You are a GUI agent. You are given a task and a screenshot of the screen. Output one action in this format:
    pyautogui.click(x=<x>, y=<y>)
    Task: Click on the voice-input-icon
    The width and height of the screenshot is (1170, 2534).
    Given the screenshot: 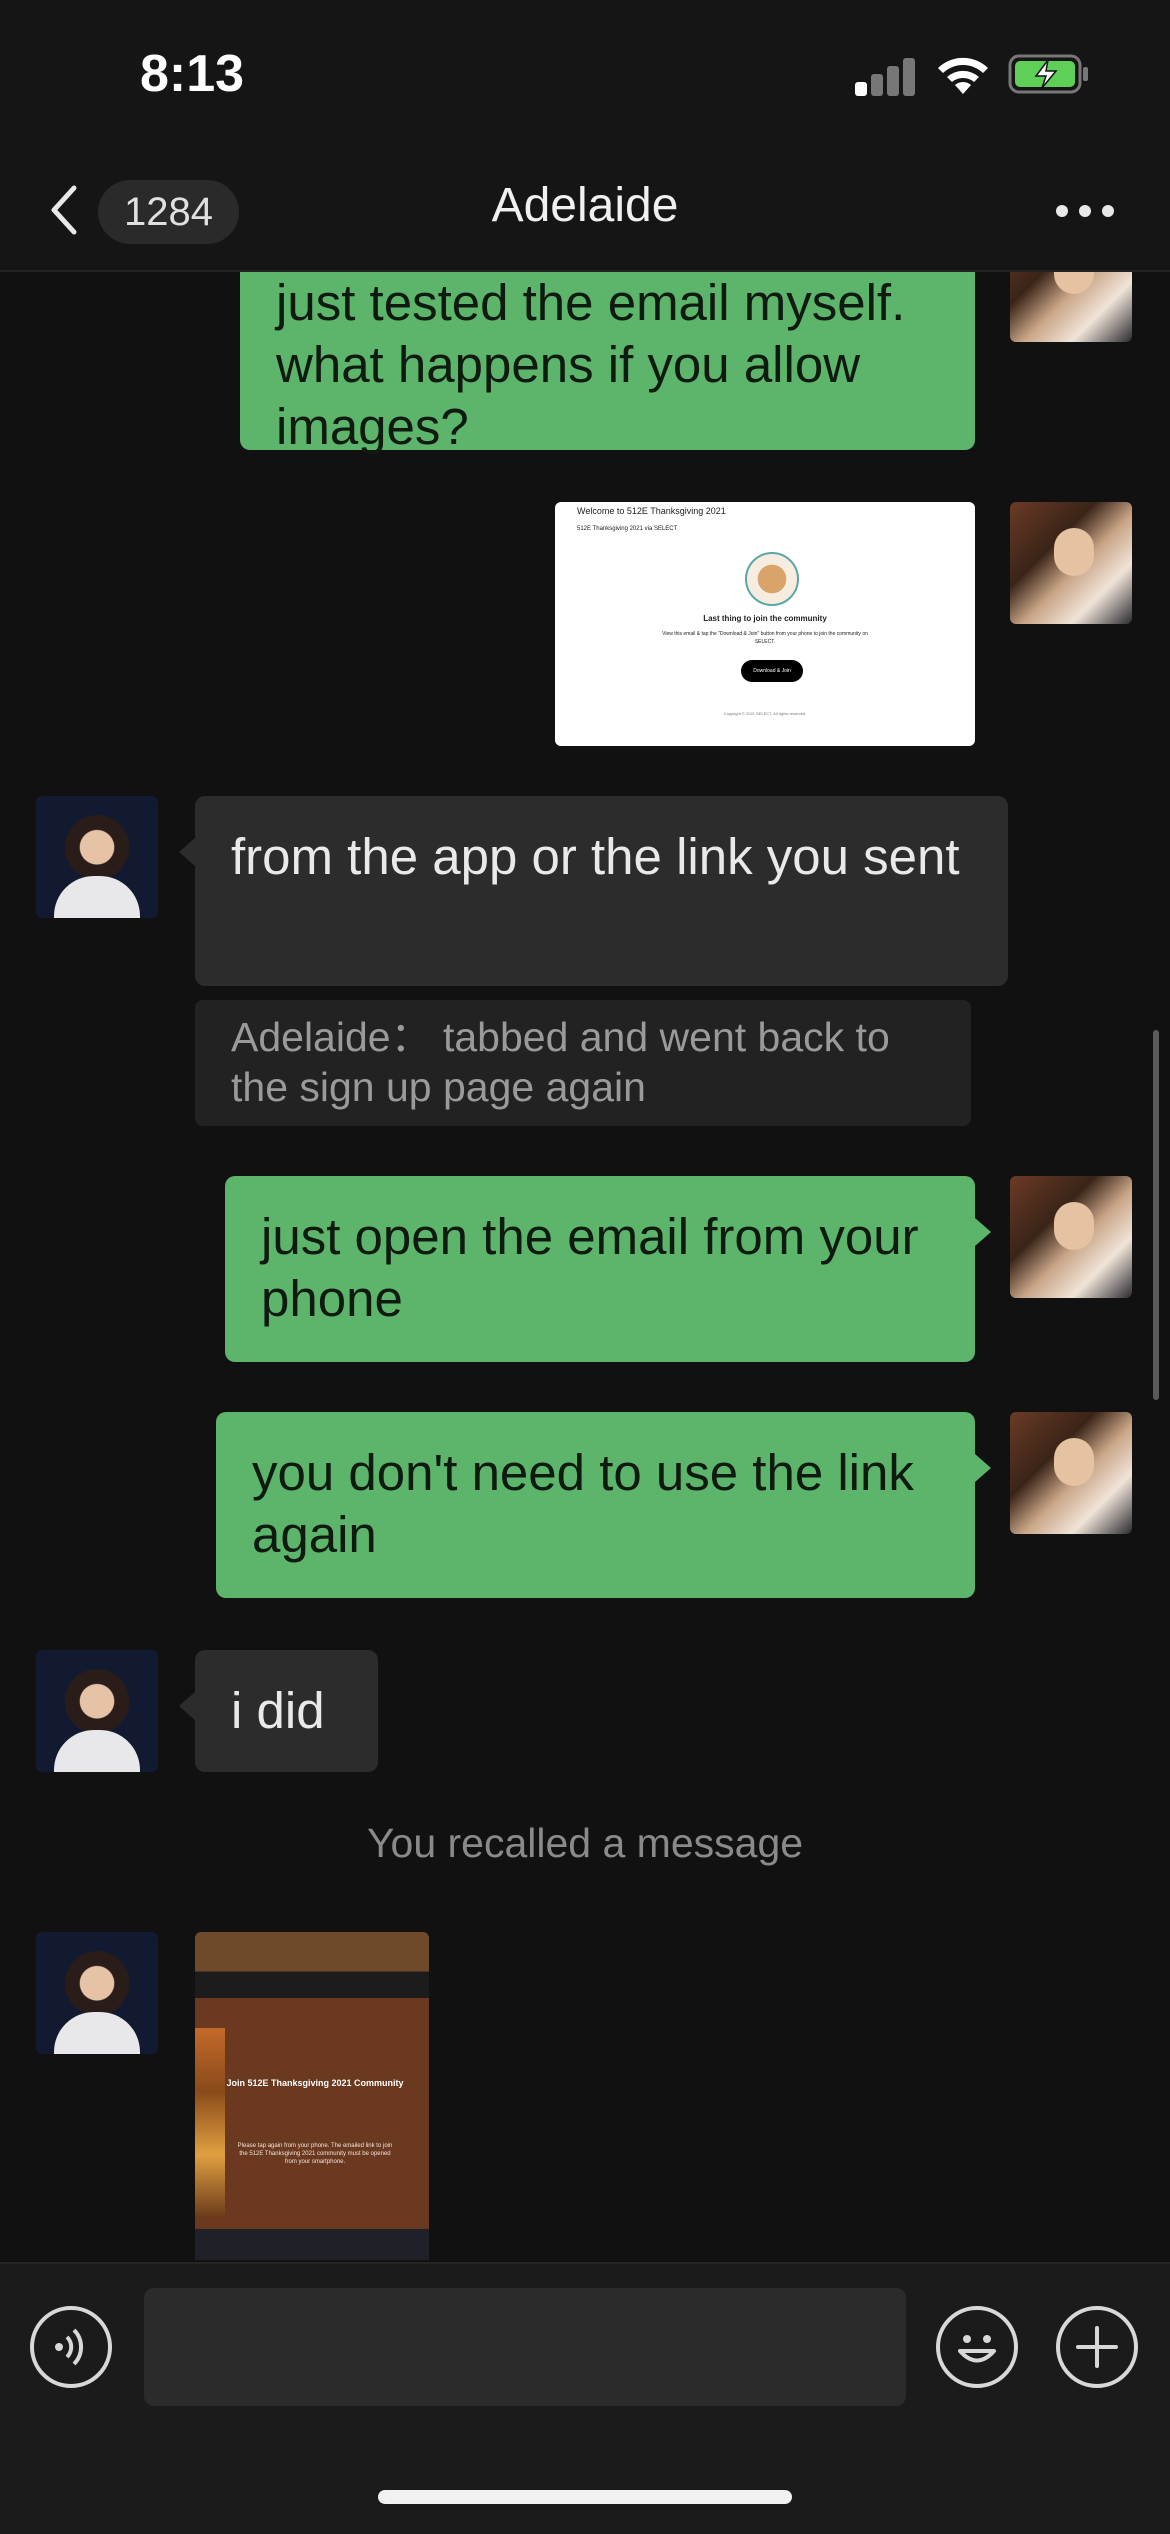 What is the action you would take?
    pyautogui.click(x=71, y=2347)
    